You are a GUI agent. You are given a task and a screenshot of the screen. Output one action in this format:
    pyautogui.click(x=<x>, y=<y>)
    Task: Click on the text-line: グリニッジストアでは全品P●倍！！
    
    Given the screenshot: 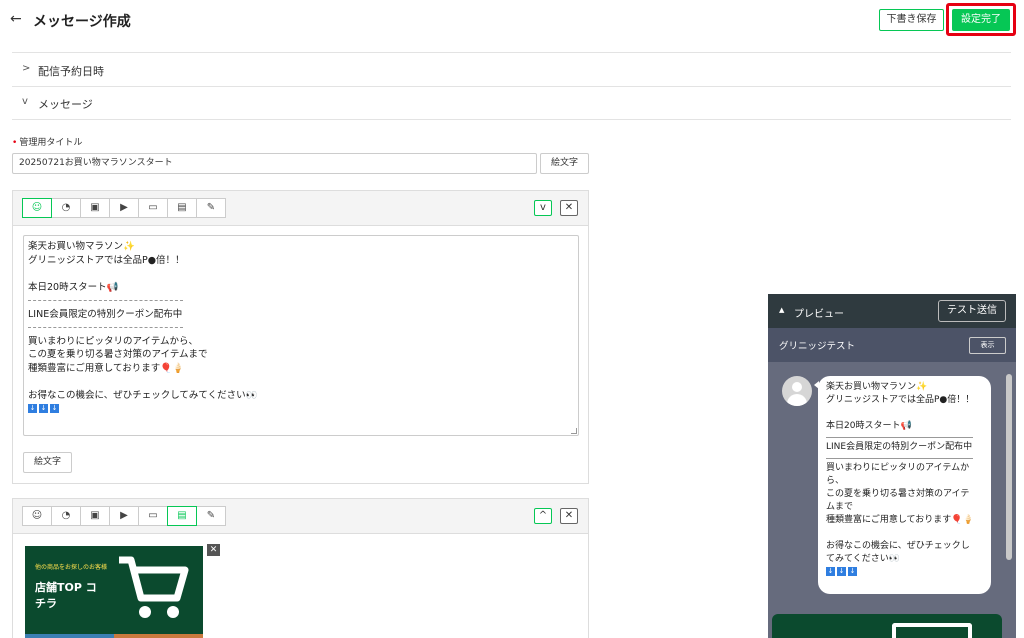 What is the action you would take?
    pyautogui.click(x=106, y=260)
    